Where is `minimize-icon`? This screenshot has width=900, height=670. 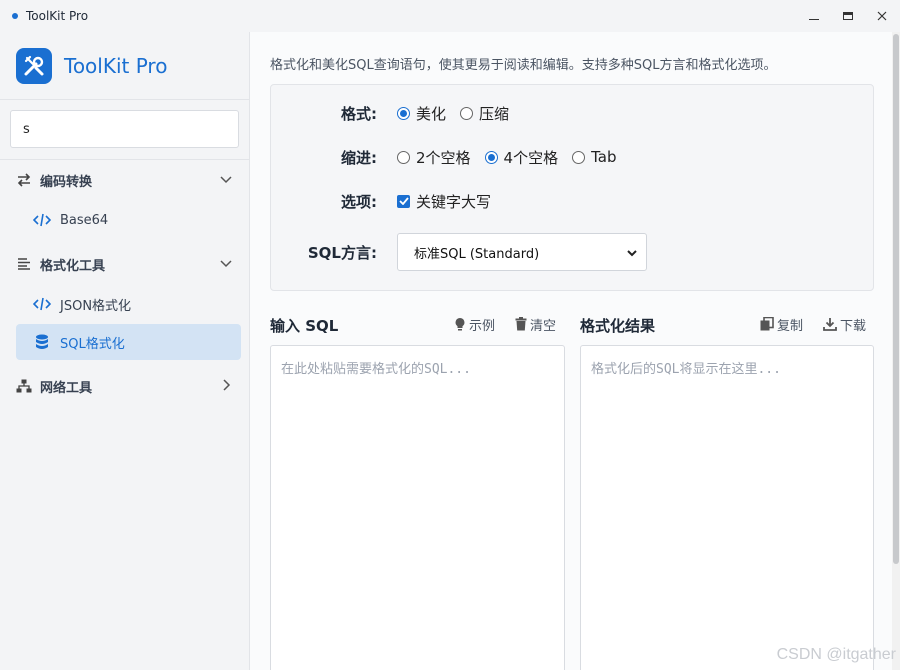 minimize-icon is located at coordinates (814, 19).